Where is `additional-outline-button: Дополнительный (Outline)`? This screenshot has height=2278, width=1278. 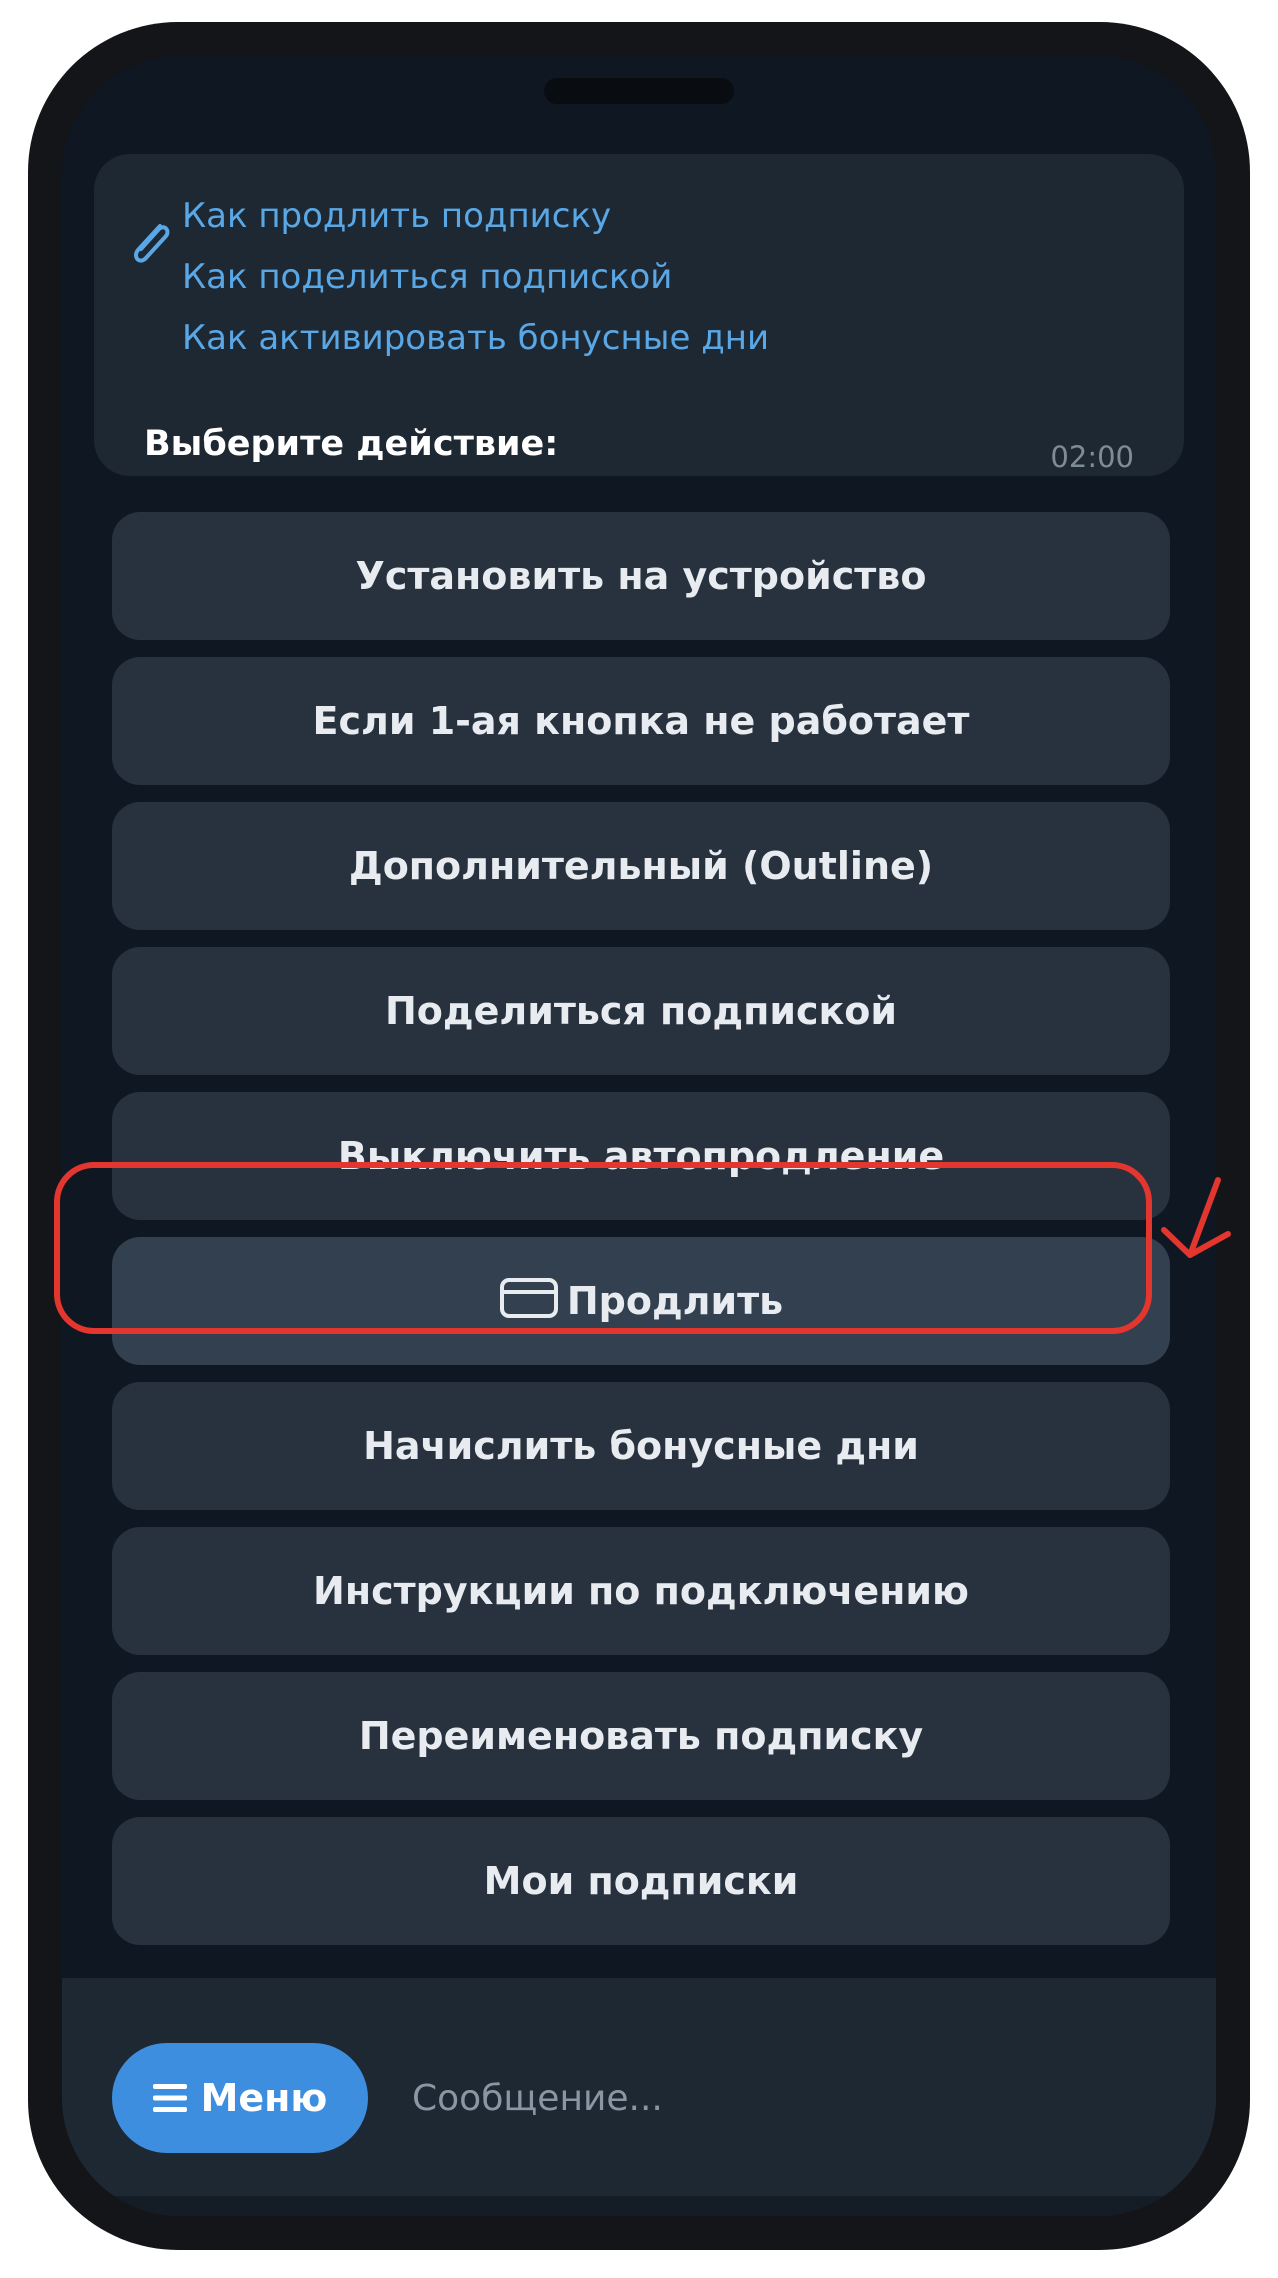 additional-outline-button: Дополнительный (Outline) is located at coordinates (641, 866).